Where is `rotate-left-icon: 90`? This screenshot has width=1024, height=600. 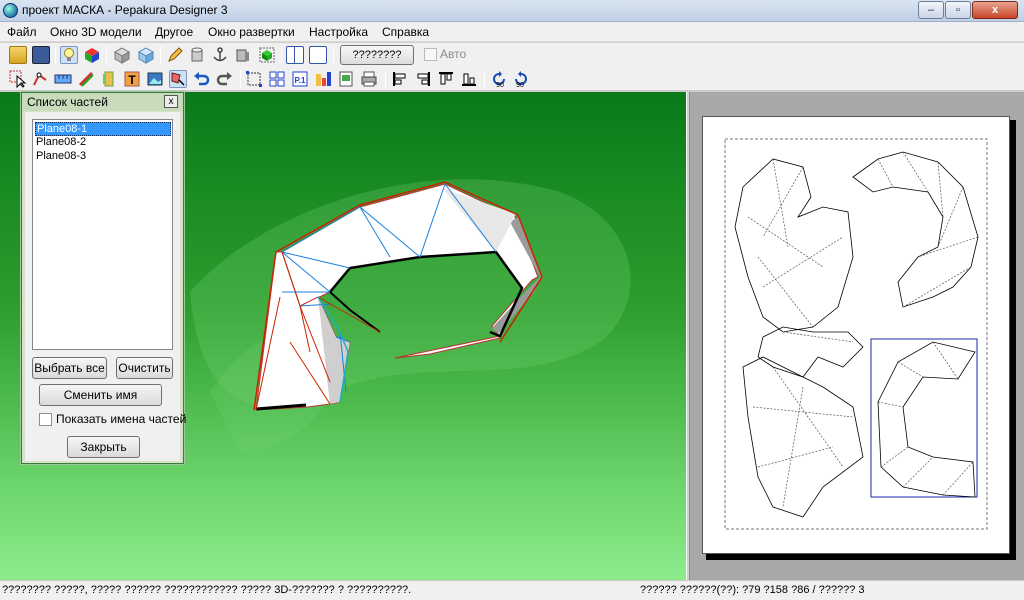
rotate-left-icon: 90 is located at coordinates (499, 79).